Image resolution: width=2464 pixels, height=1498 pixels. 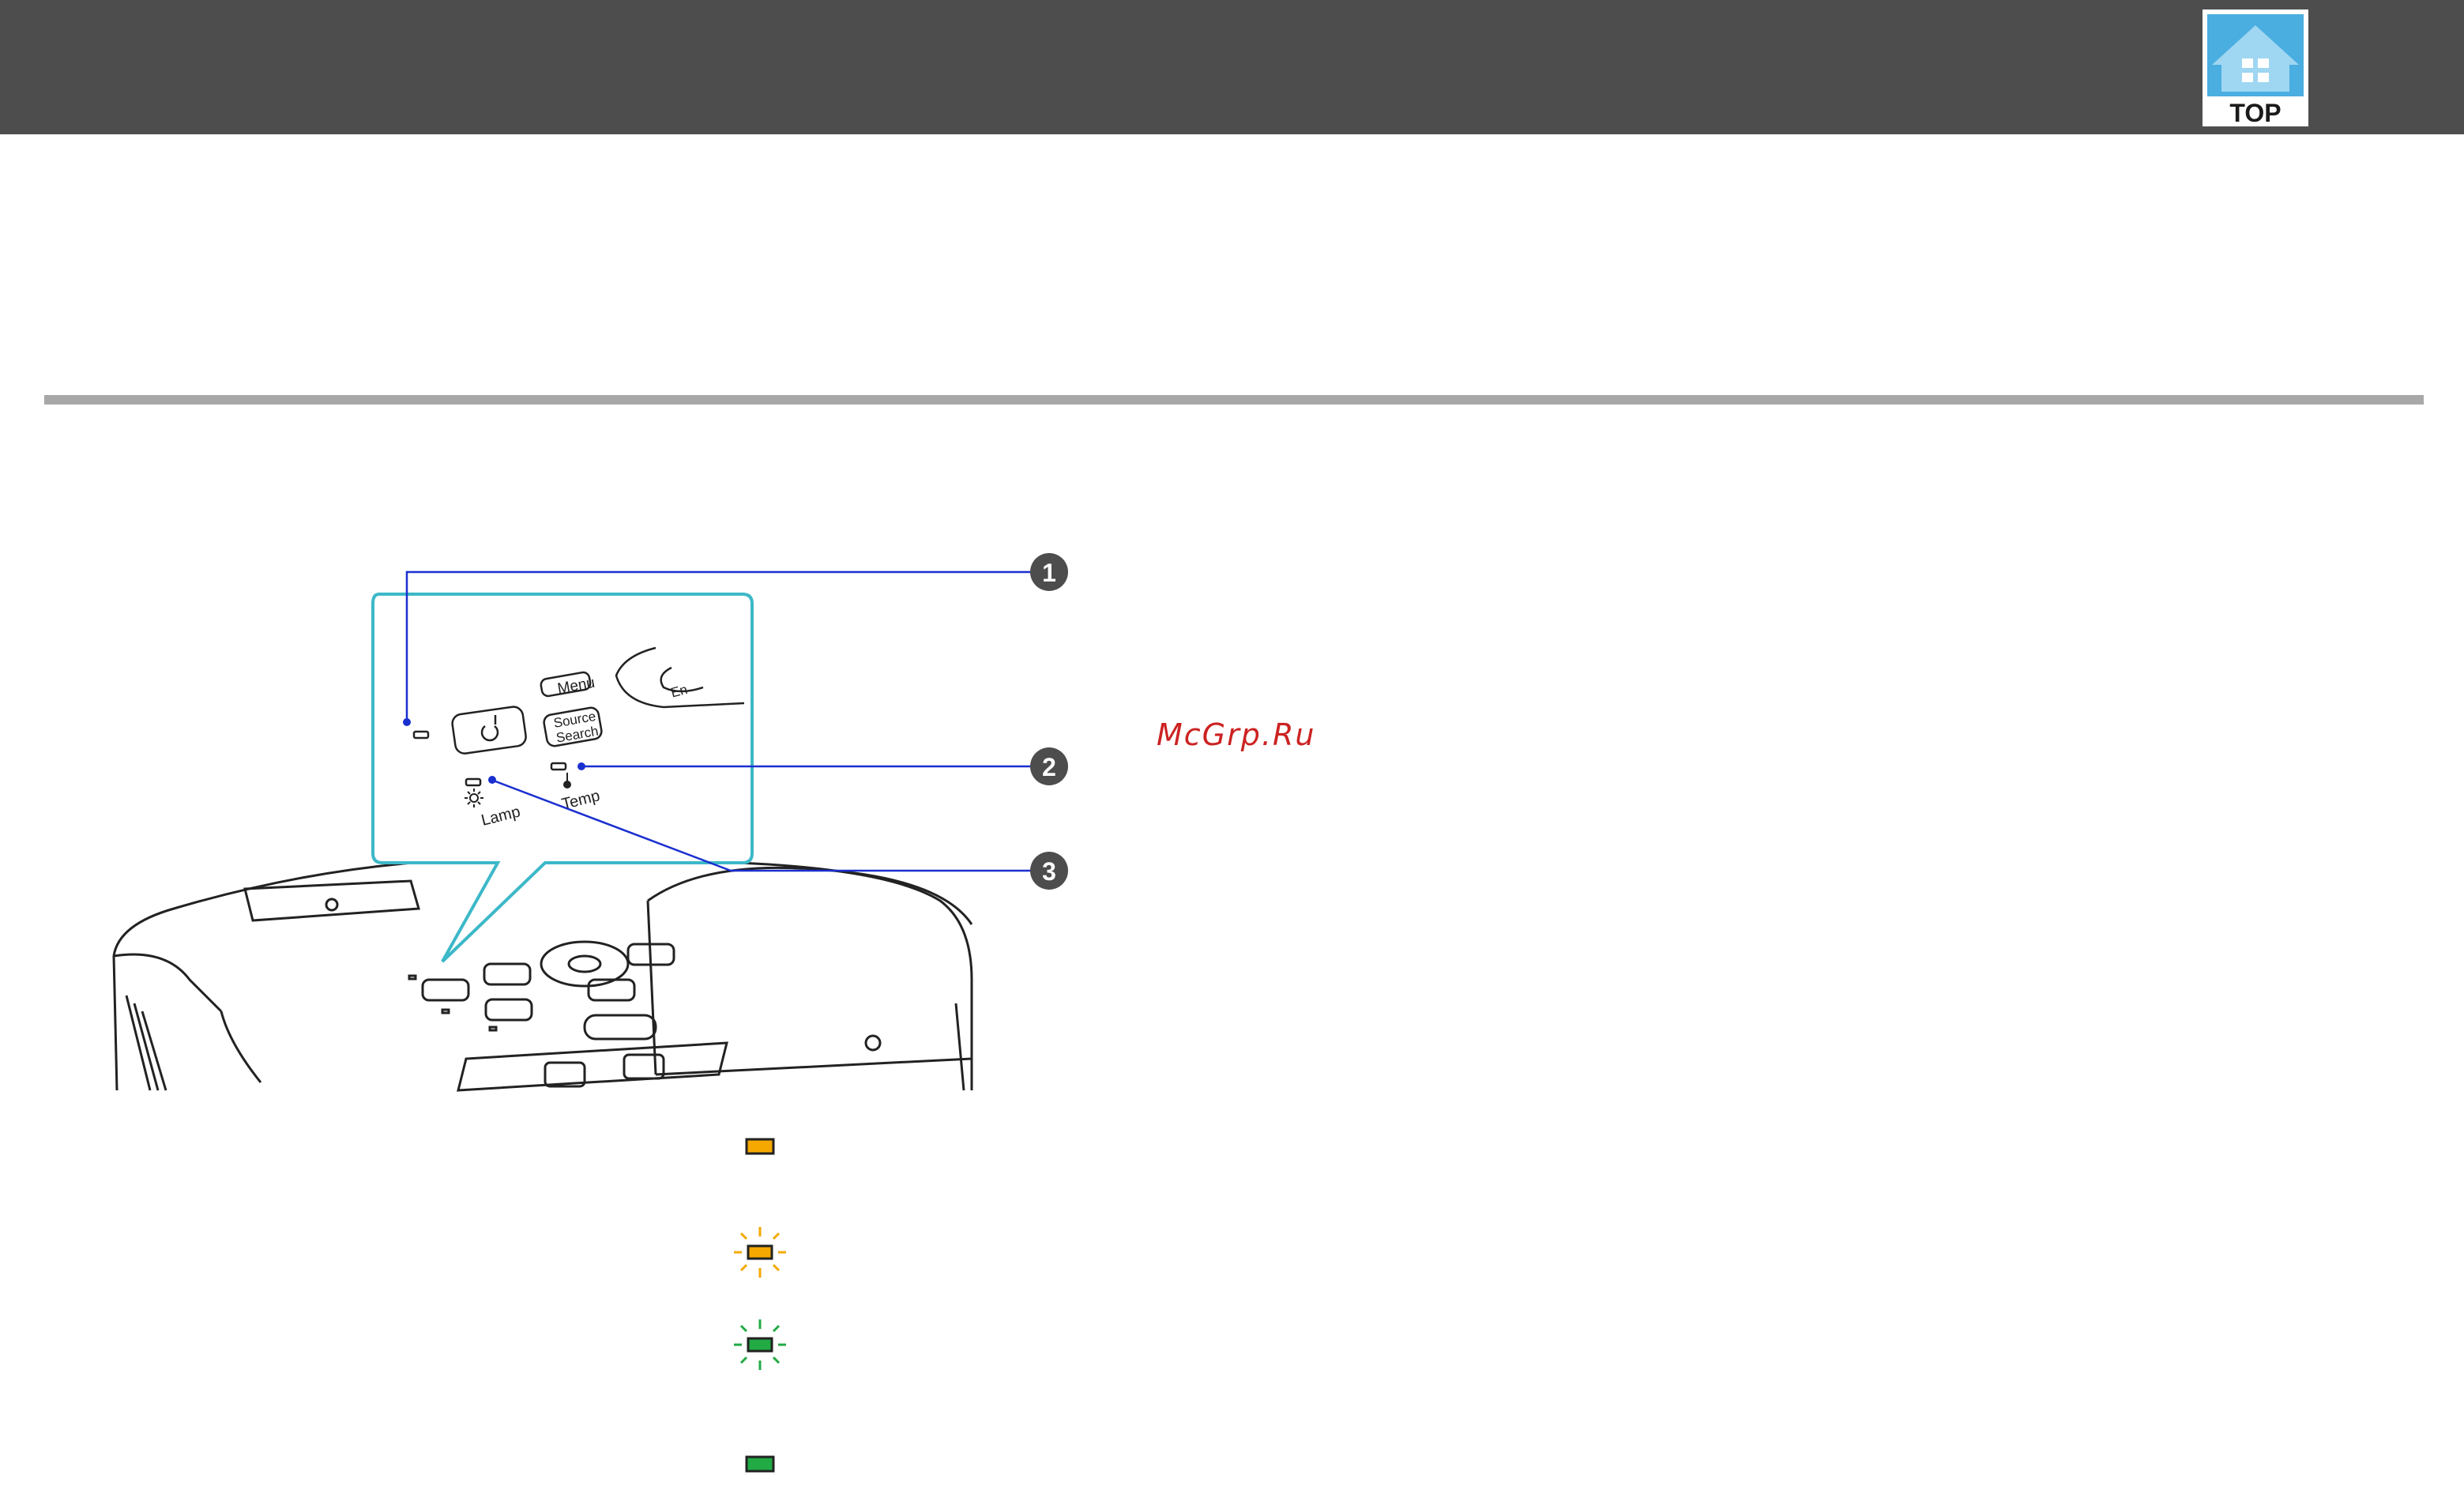 I want to click on orange-flashing-indicator-icon, so click(x=760, y=1252).